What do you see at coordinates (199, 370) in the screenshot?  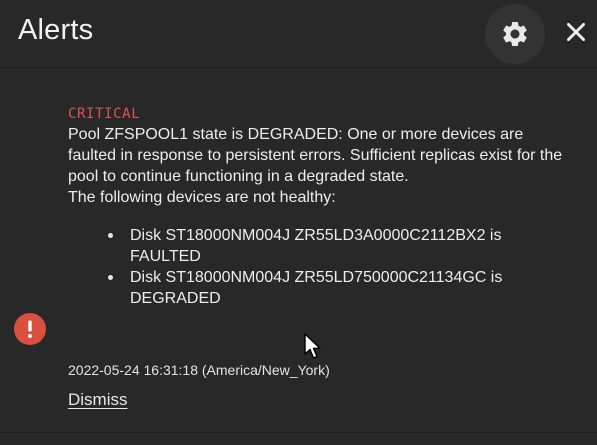 I see `alert-timestamp: 2022-05-24 16:31:18 (America/New_York)` at bounding box center [199, 370].